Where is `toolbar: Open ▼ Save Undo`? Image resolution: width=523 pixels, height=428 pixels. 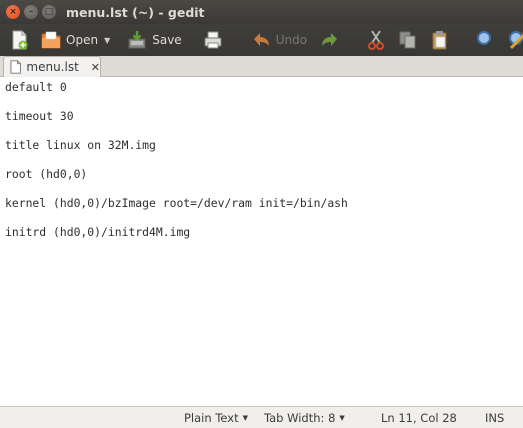
toolbar: Open ▼ Save Undo is located at coordinates (261, 40).